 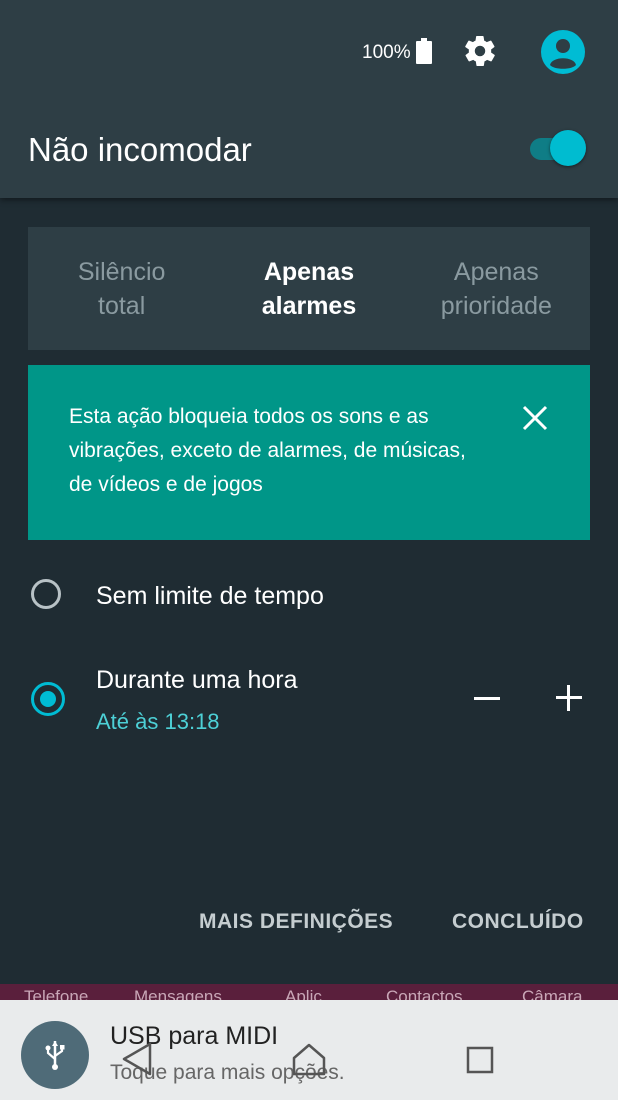 I want to click on battery-icon, so click(x=424, y=51).